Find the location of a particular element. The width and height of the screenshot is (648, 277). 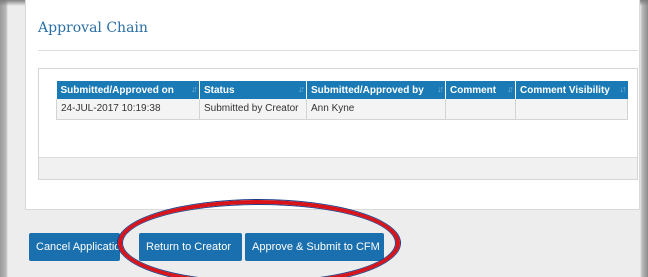

column-header-submitted-on: Submitted/Approved on ↓↑ is located at coordinates (128, 90).